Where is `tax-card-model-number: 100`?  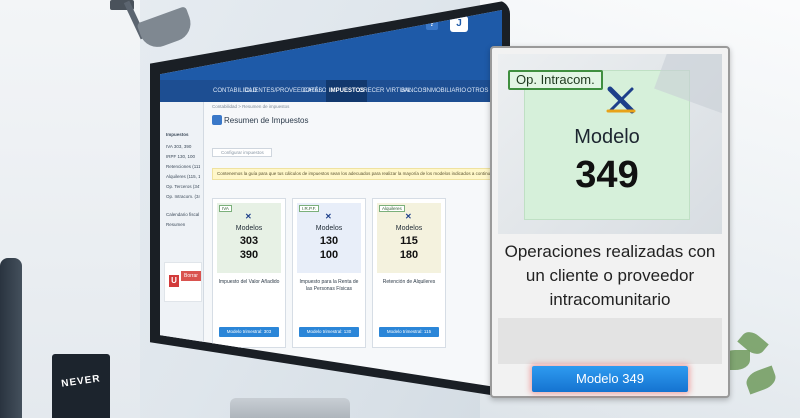 tax-card-model-number: 100 is located at coordinates (329, 255).